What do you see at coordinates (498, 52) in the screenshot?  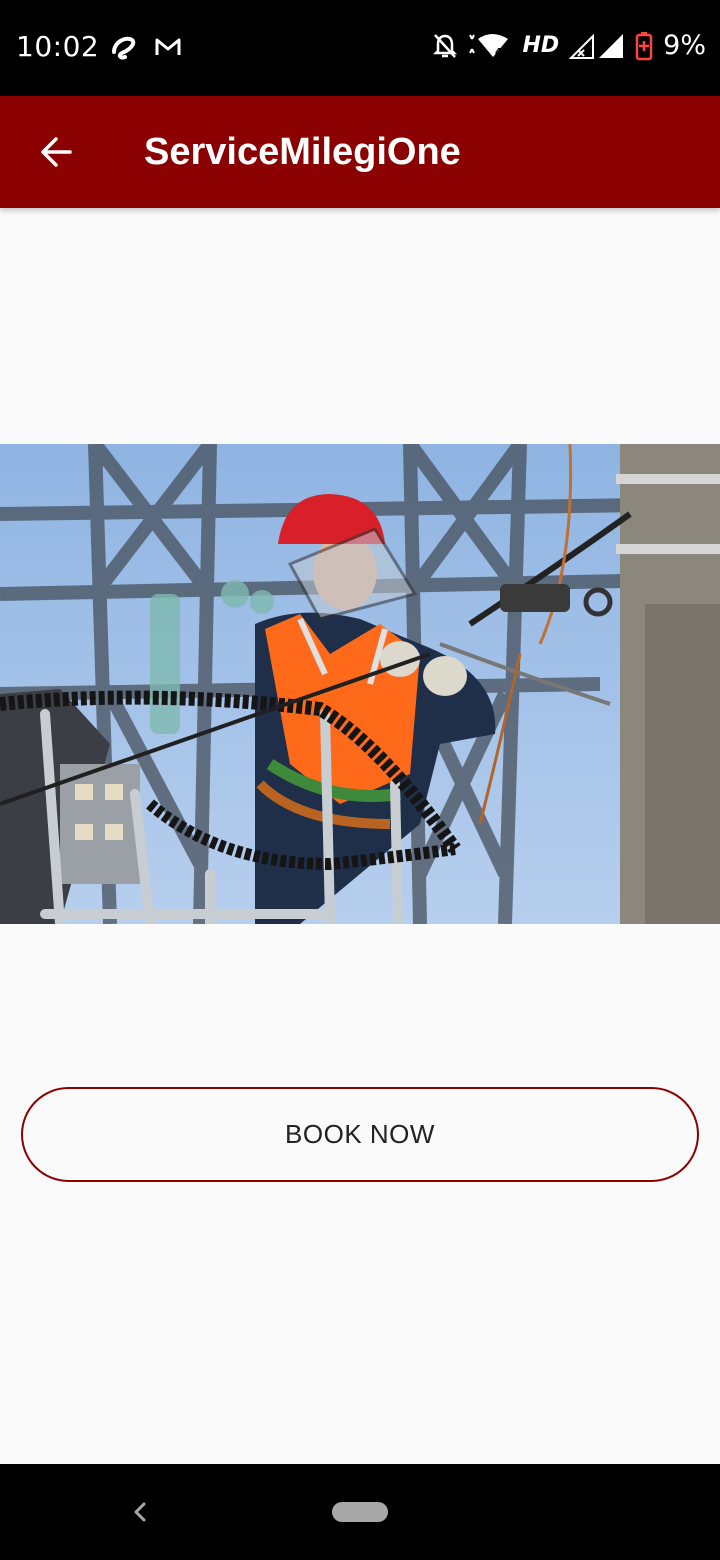 I see `svg-text: 4` at bounding box center [498, 52].